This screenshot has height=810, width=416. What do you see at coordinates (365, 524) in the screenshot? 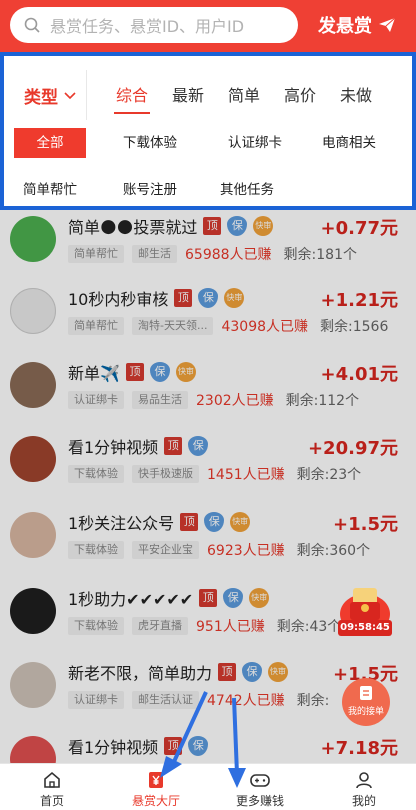
I see `task-price: +1.5元` at bounding box center [365, 524].